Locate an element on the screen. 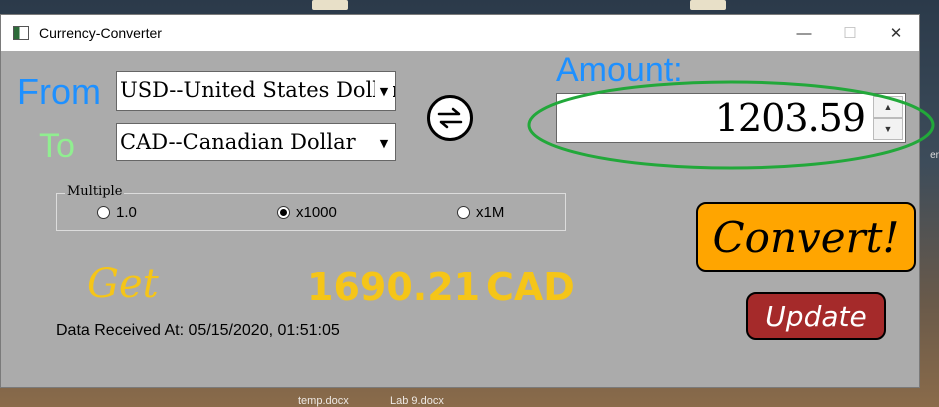 The image size is (939, 407). from-currency-select: USD--United States Dollar ▼ is located at coordinates (256, 91).